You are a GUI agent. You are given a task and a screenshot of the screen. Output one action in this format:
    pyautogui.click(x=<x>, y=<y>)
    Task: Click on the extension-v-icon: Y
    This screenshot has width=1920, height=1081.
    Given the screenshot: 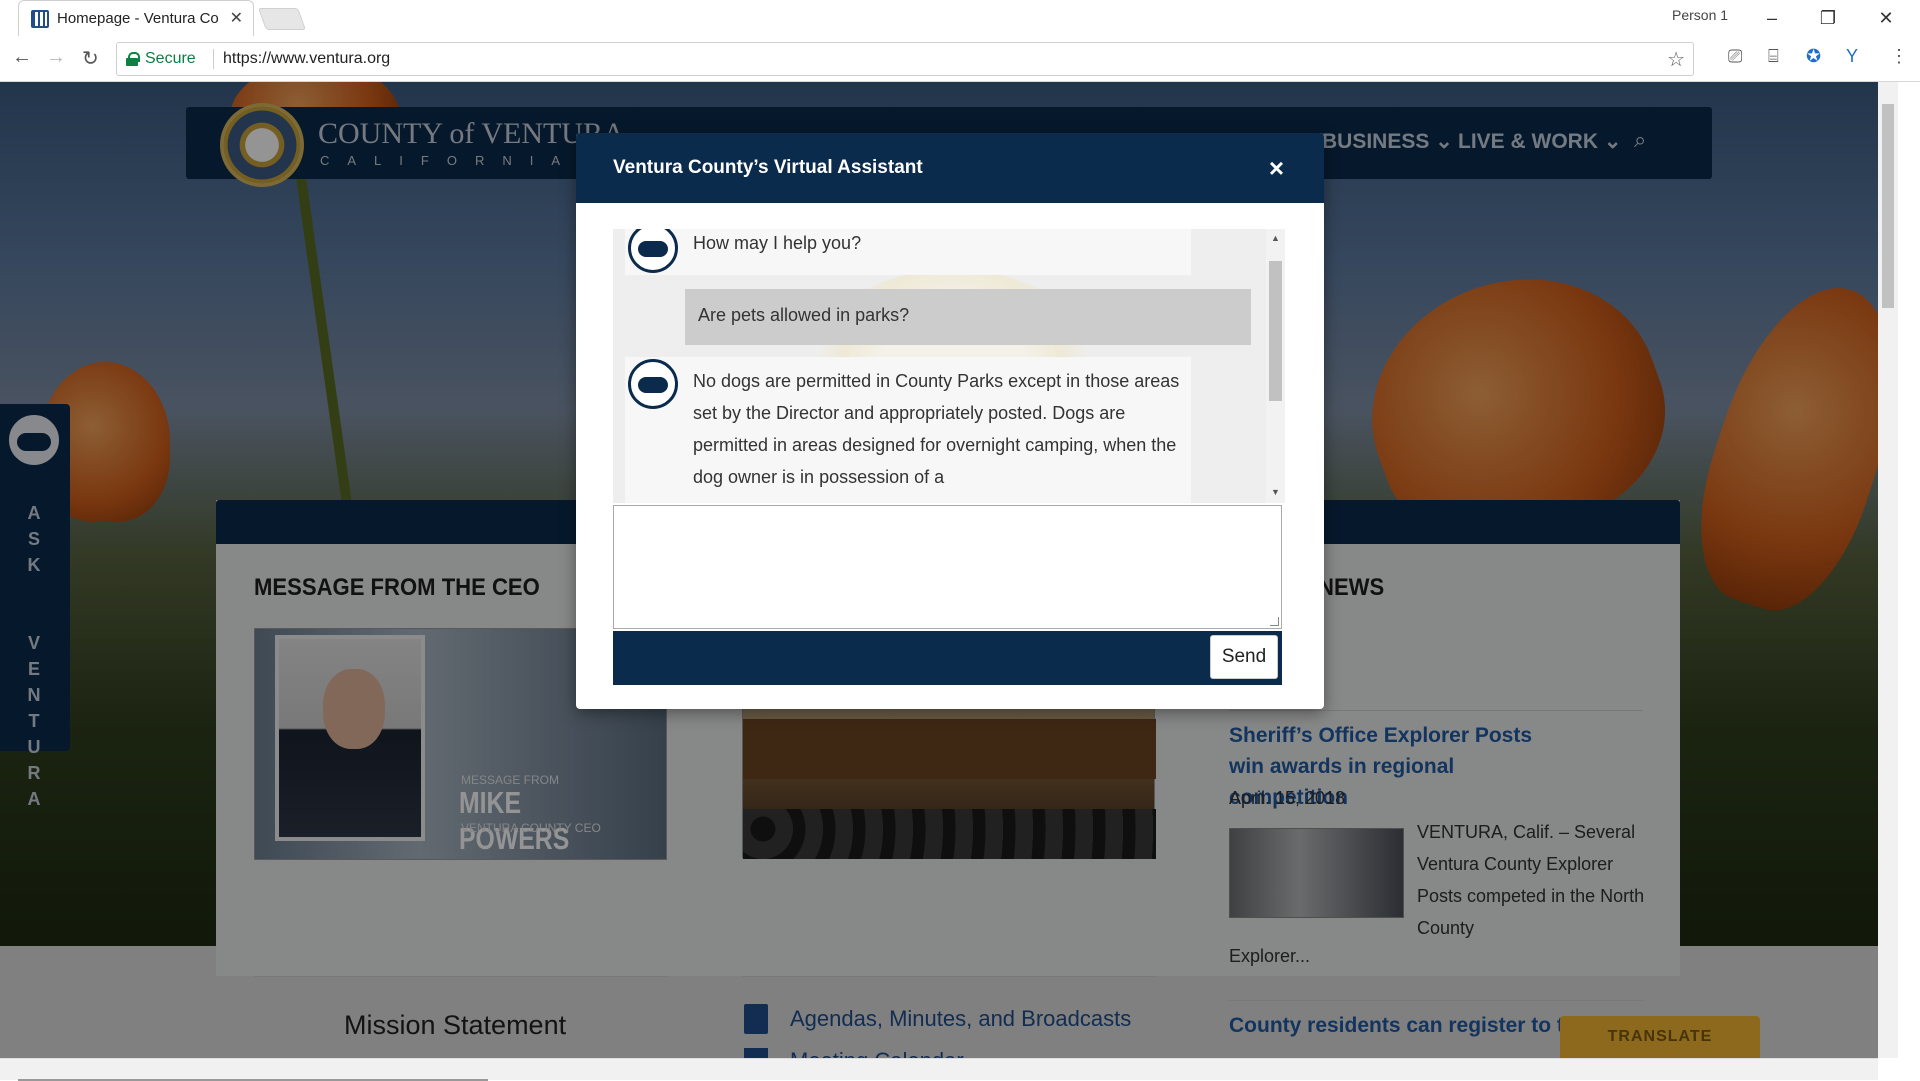 What is the action you would take?
    pyautogui.click(x=1852, y=56)
    